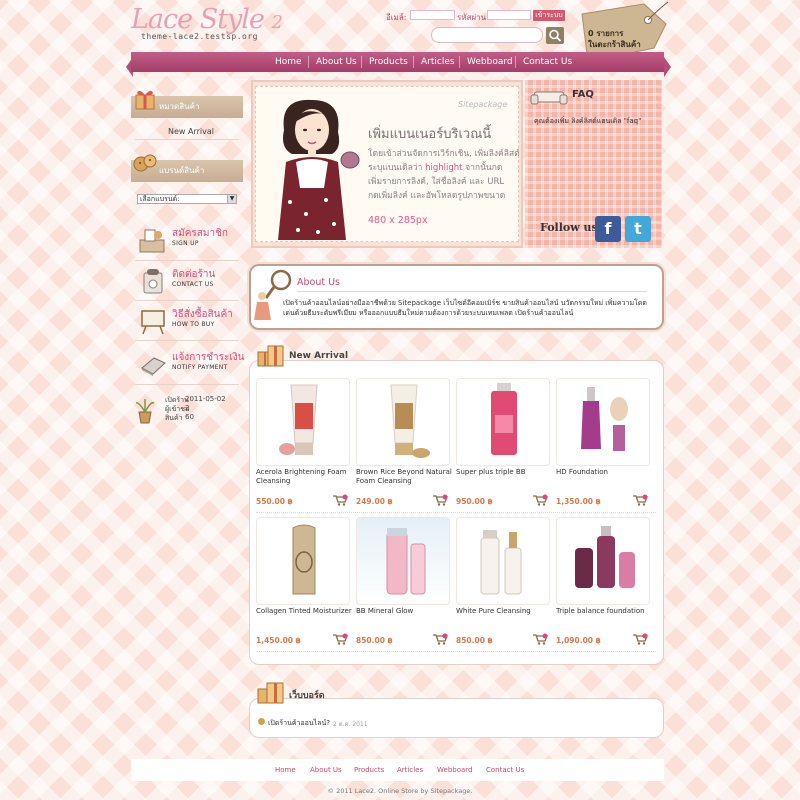 The image size is (800, 800). I want to click on banner-title: เพิ่มแบนเนอร์บริเวณนี้, so click(430, 134).